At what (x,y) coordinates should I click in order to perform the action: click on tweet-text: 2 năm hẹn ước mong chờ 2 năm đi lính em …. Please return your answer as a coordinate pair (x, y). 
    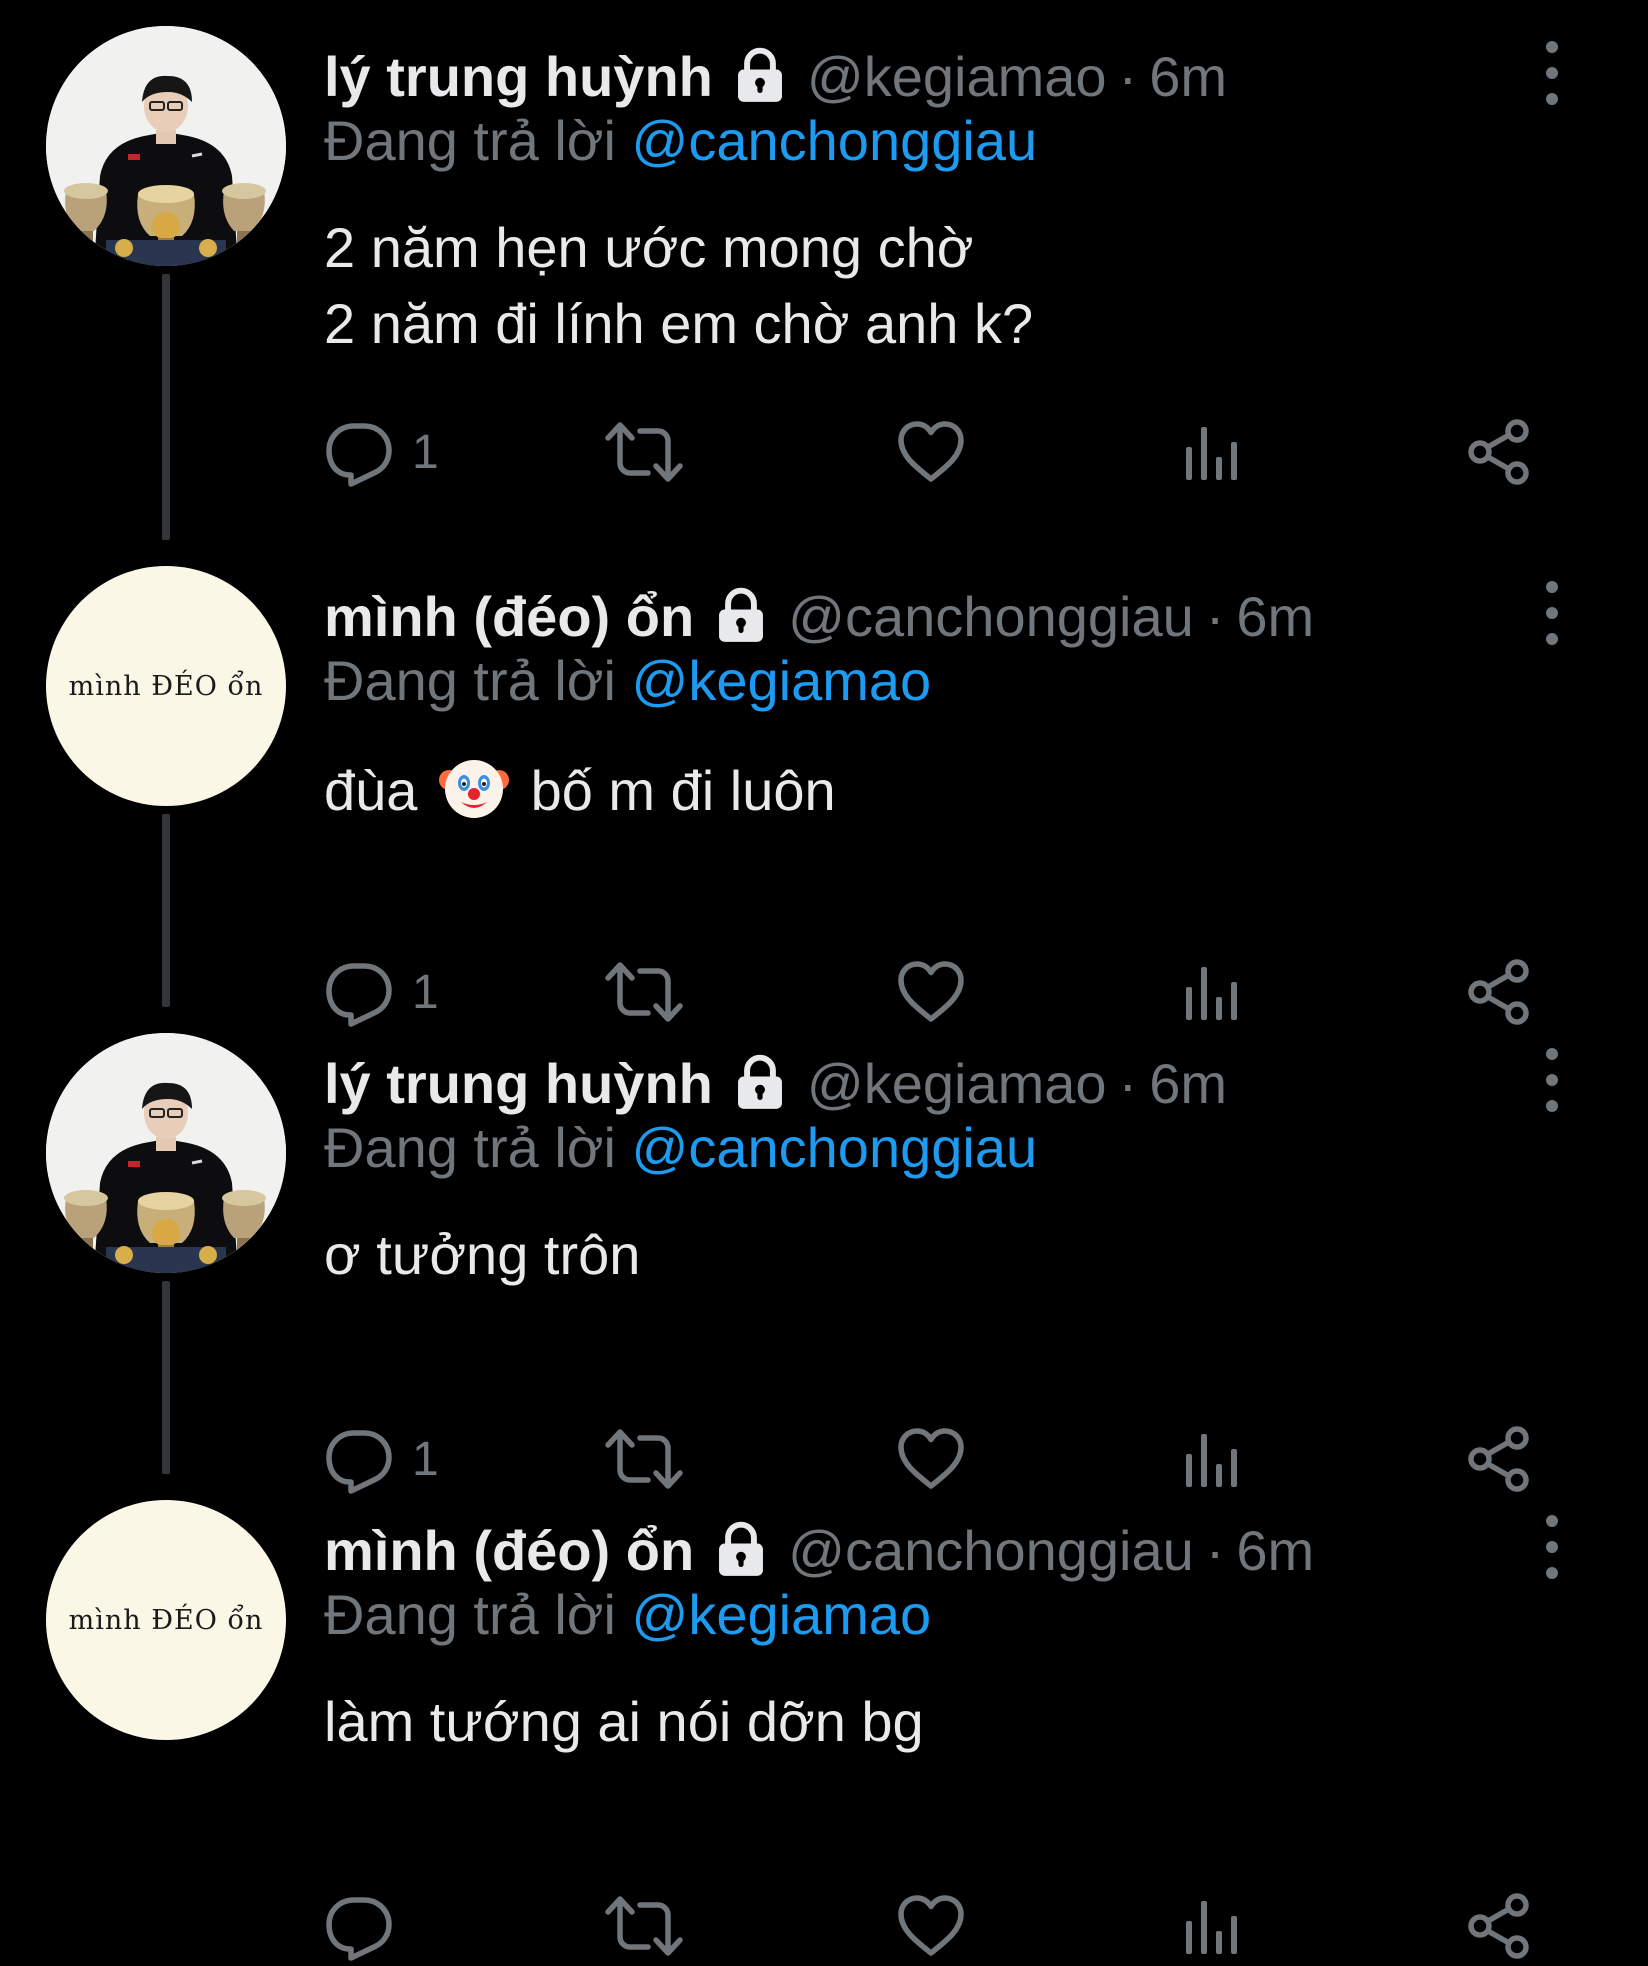
    Looking at the image, I should click on (678, 286).